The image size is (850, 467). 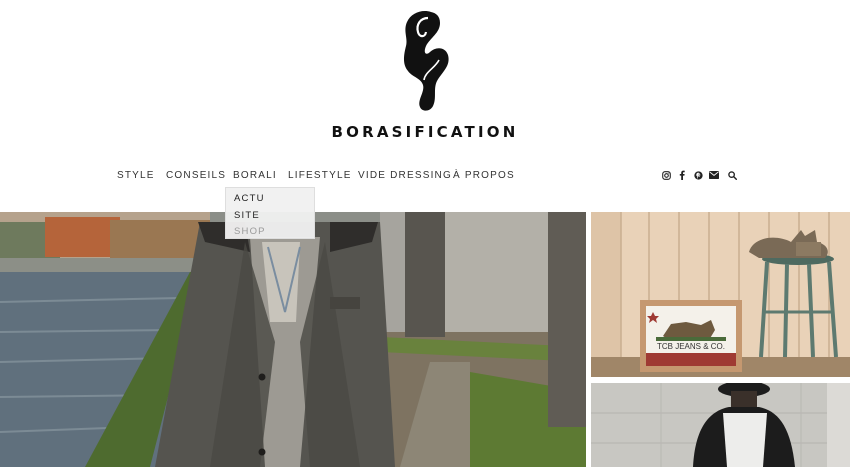 I want to click on nav-item-style: STYLE, so click(x=136, y=175).